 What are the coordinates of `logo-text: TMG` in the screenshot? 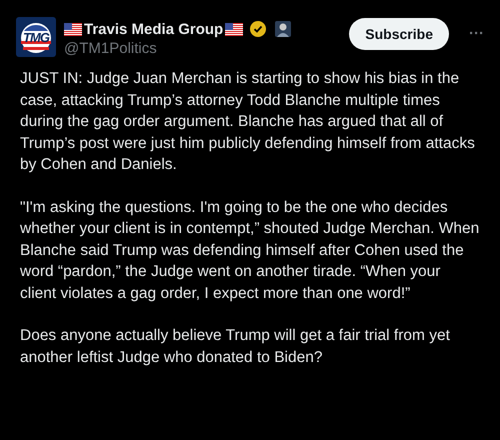 It's located at (36, 37).